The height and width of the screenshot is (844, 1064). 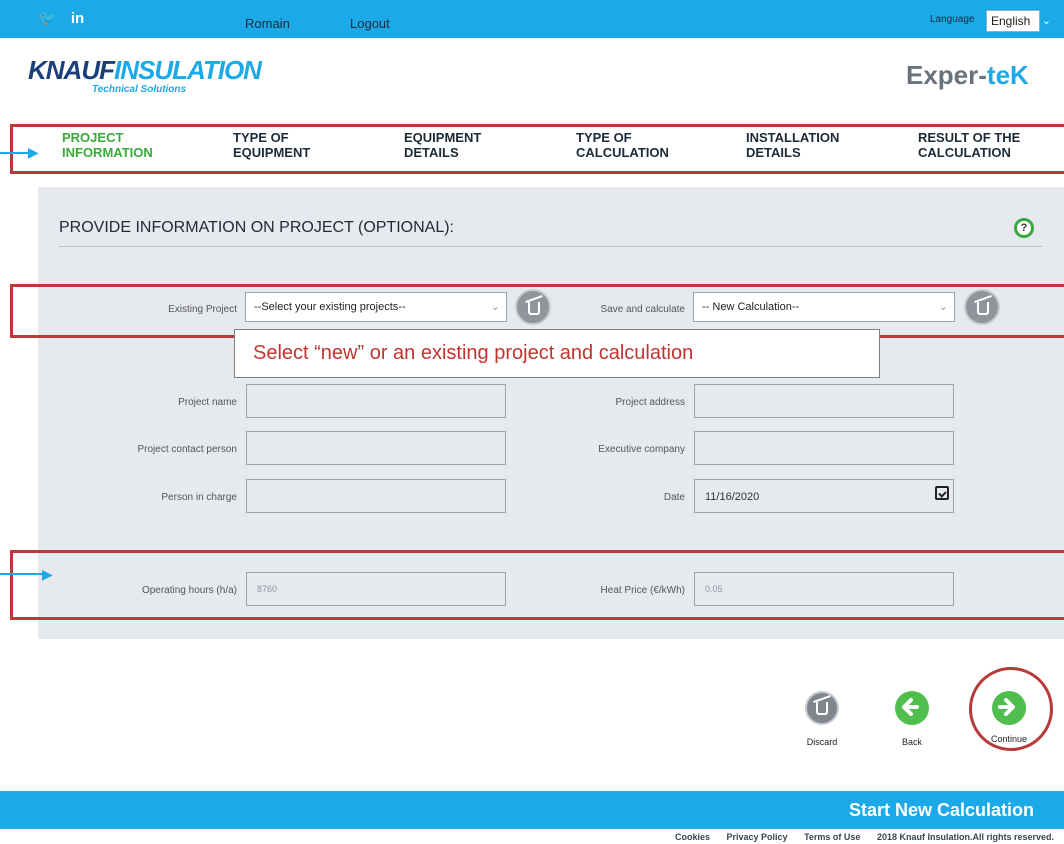 I want to click on knauf-logo: KNAUFINSULATION Technical Solutions, so click(x=145, y=75).